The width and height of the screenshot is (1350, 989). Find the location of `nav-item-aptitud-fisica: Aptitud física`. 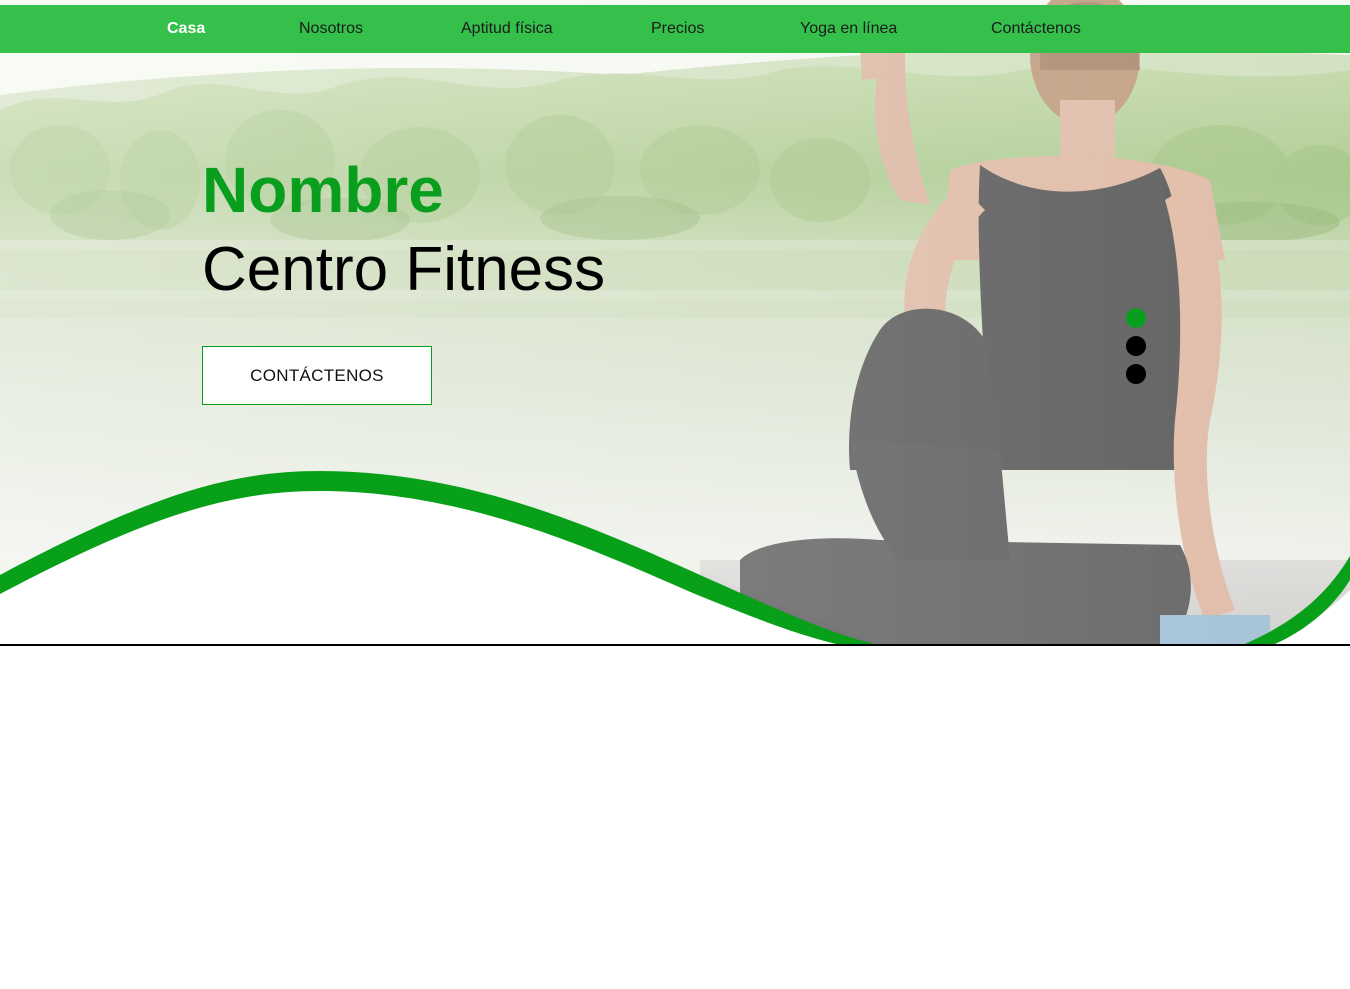

nav-item-aptitud-fisica: Aptitud física is located at coordinates (507, 29).